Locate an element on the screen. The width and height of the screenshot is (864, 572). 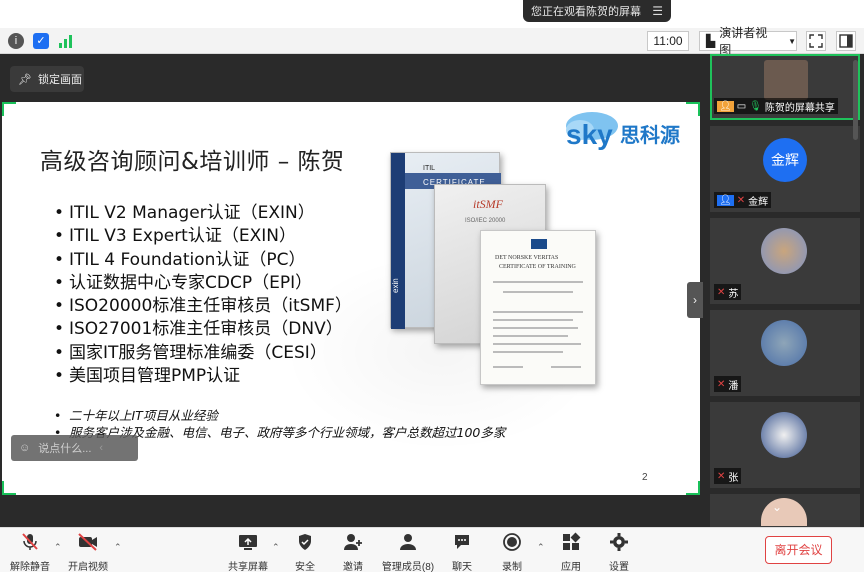
sidebar-icon is located at coordinates (846, 41).